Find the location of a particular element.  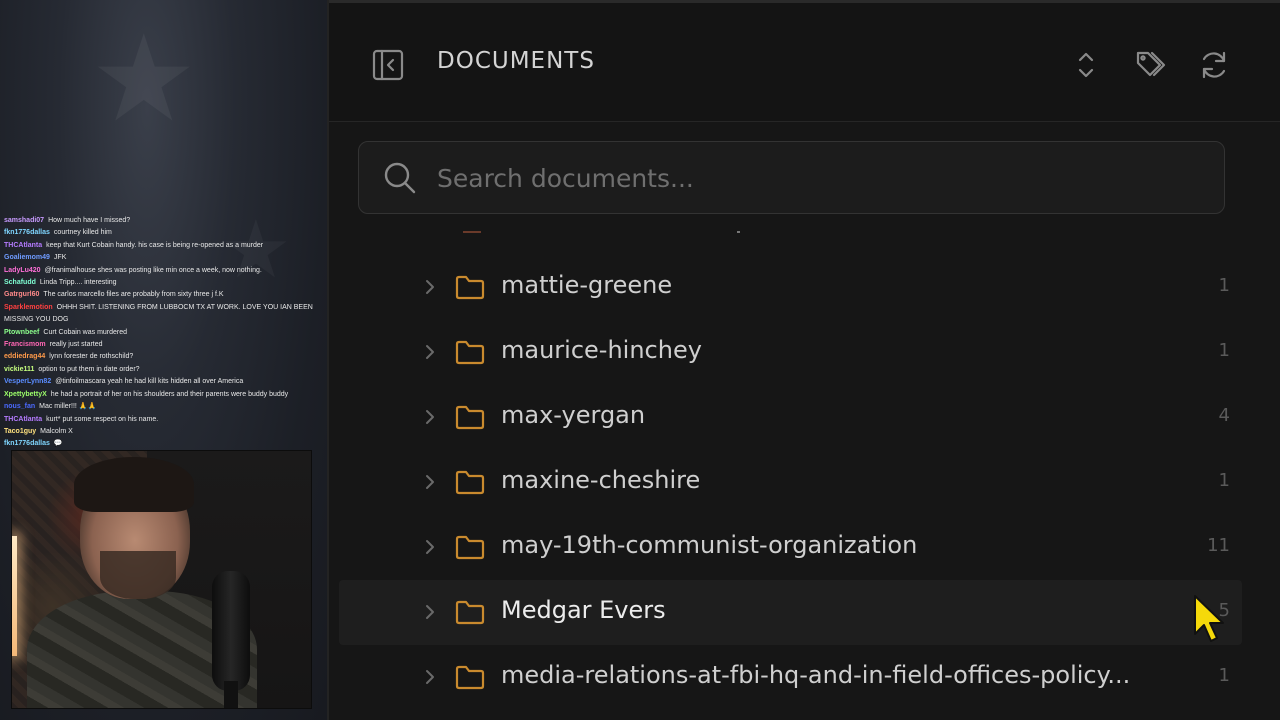

chat-message: Taco1guy Malcolm X is located at coordinates (160, 432).